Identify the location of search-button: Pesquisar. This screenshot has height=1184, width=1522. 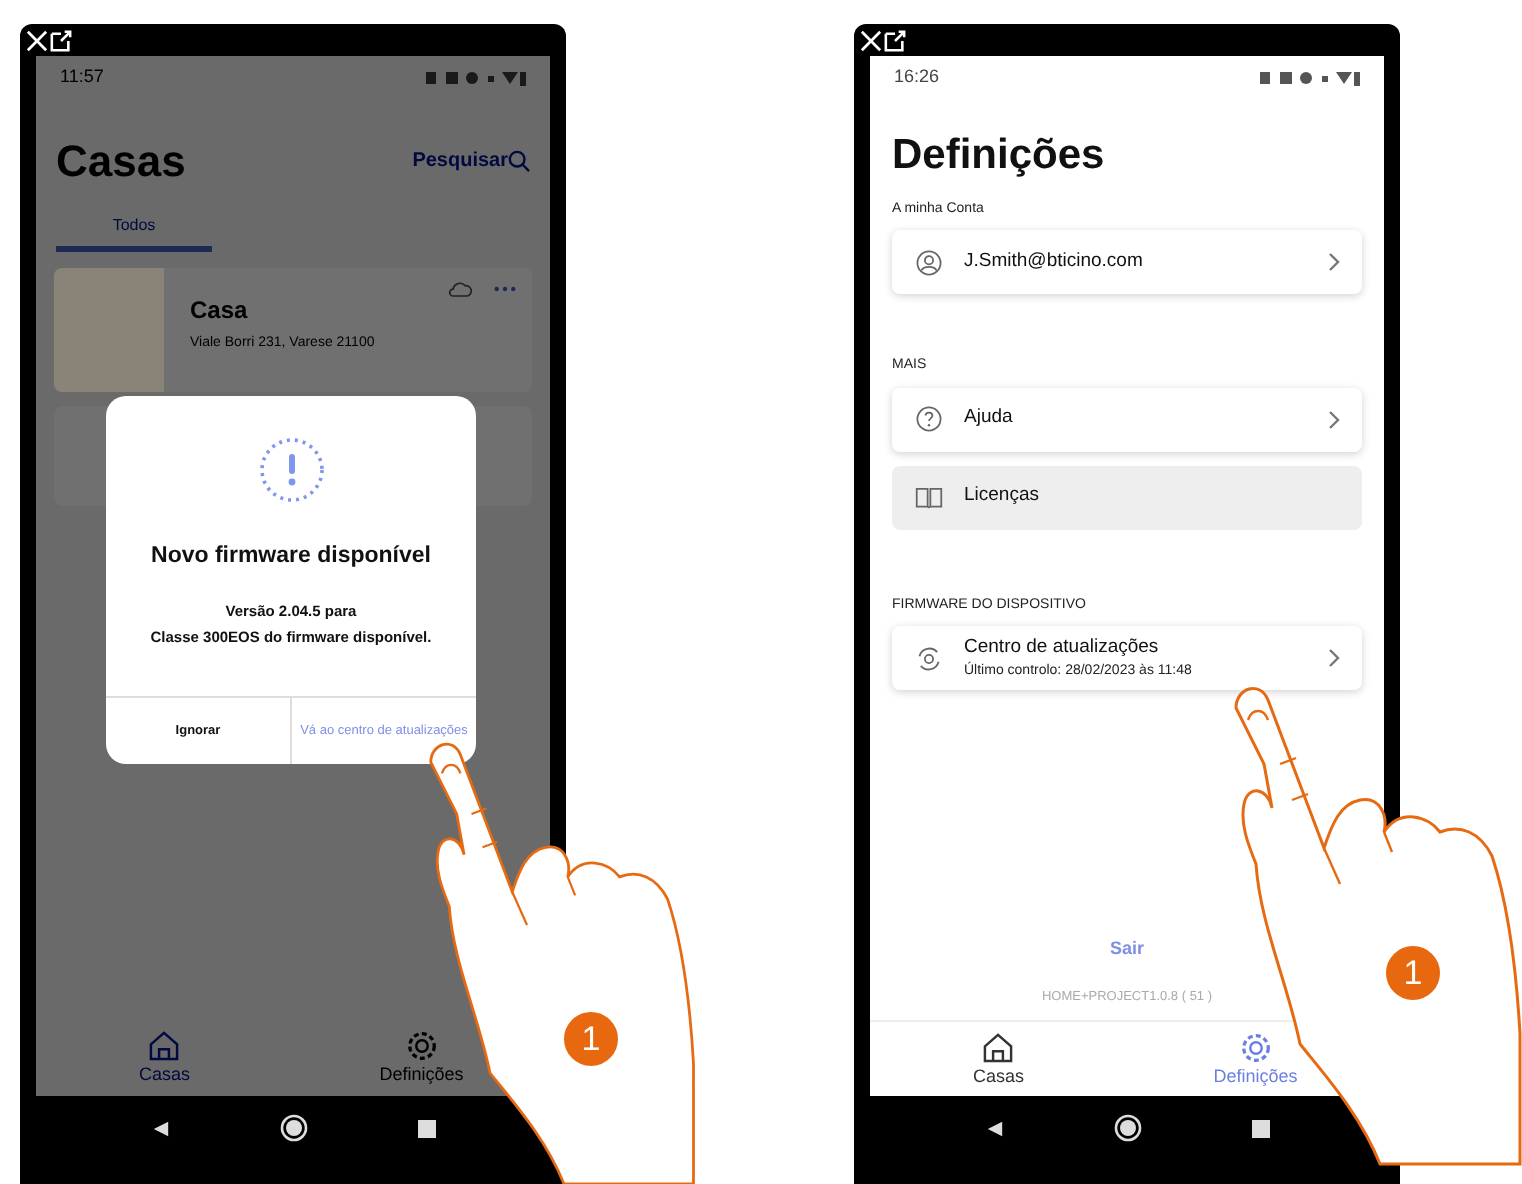
(471, 161).